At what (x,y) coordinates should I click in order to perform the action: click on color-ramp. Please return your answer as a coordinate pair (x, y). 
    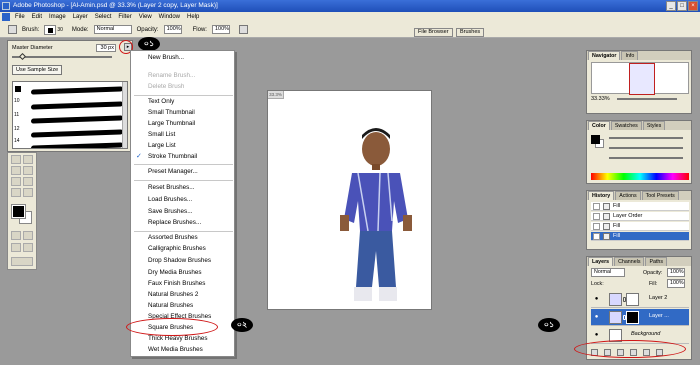
    Looking at the image, I should click on (640, 176).